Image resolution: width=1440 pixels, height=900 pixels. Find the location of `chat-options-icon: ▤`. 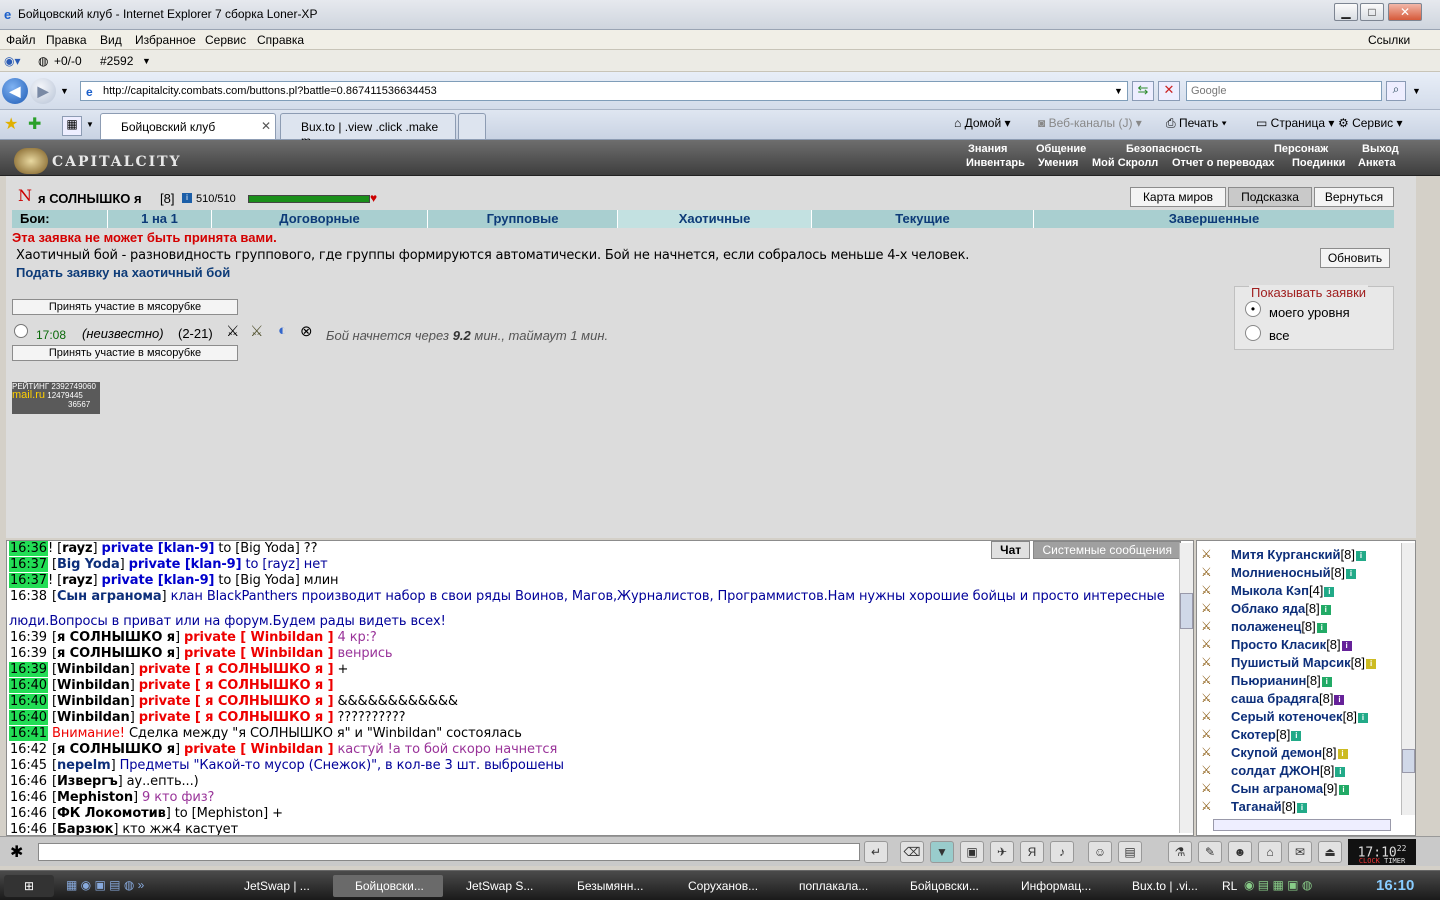

chat-options-icon: ▤ is located at coordinates (1130, 852).